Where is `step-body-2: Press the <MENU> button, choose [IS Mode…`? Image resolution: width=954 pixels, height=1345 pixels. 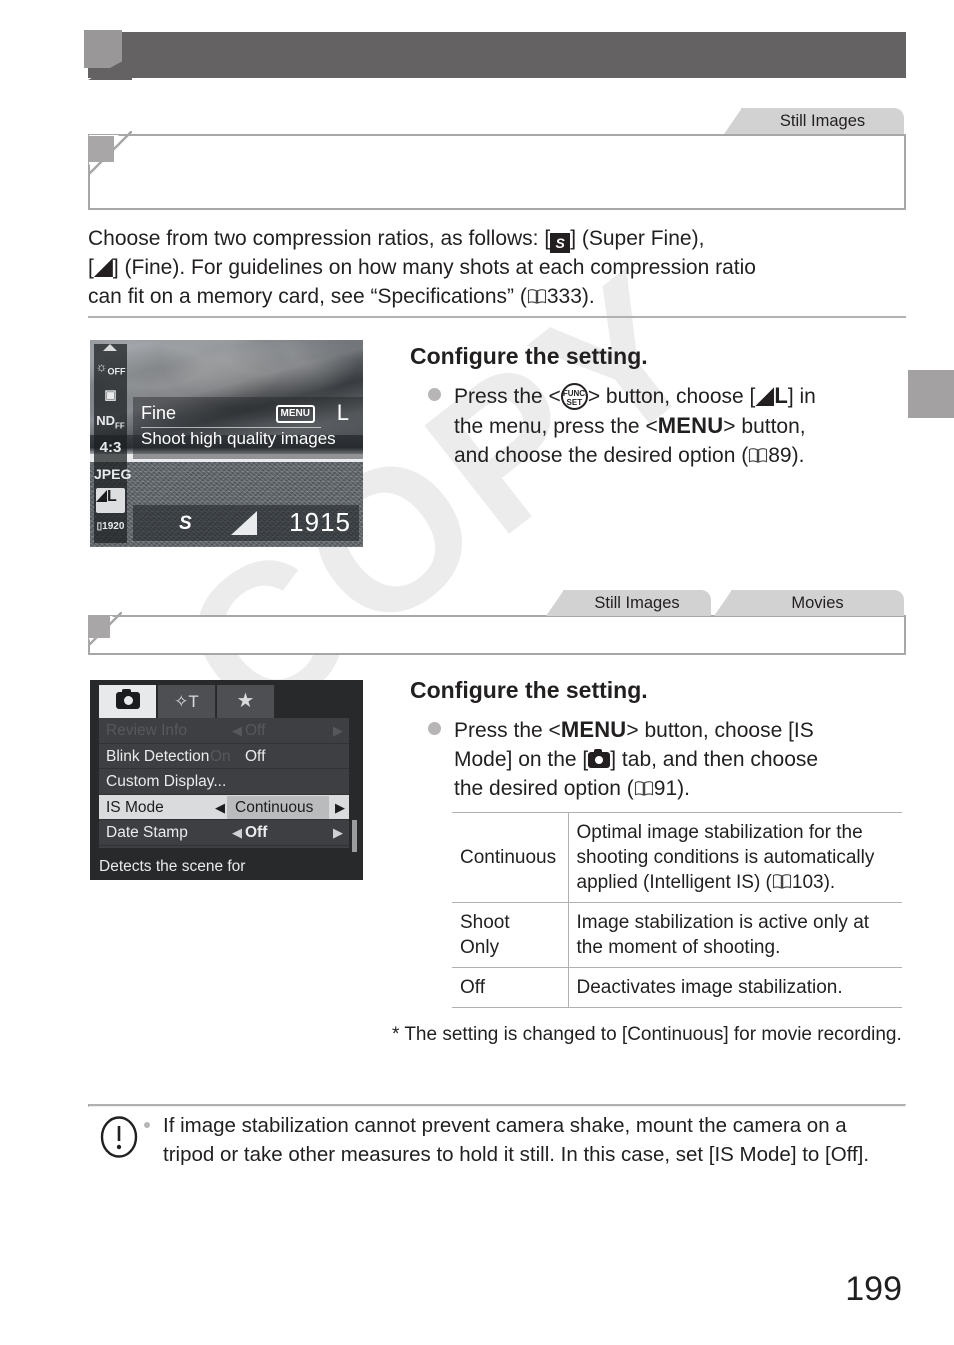 step-body-2: Press the <MENU> button, choose [IS Mode… is located at coordinates (679, 759).